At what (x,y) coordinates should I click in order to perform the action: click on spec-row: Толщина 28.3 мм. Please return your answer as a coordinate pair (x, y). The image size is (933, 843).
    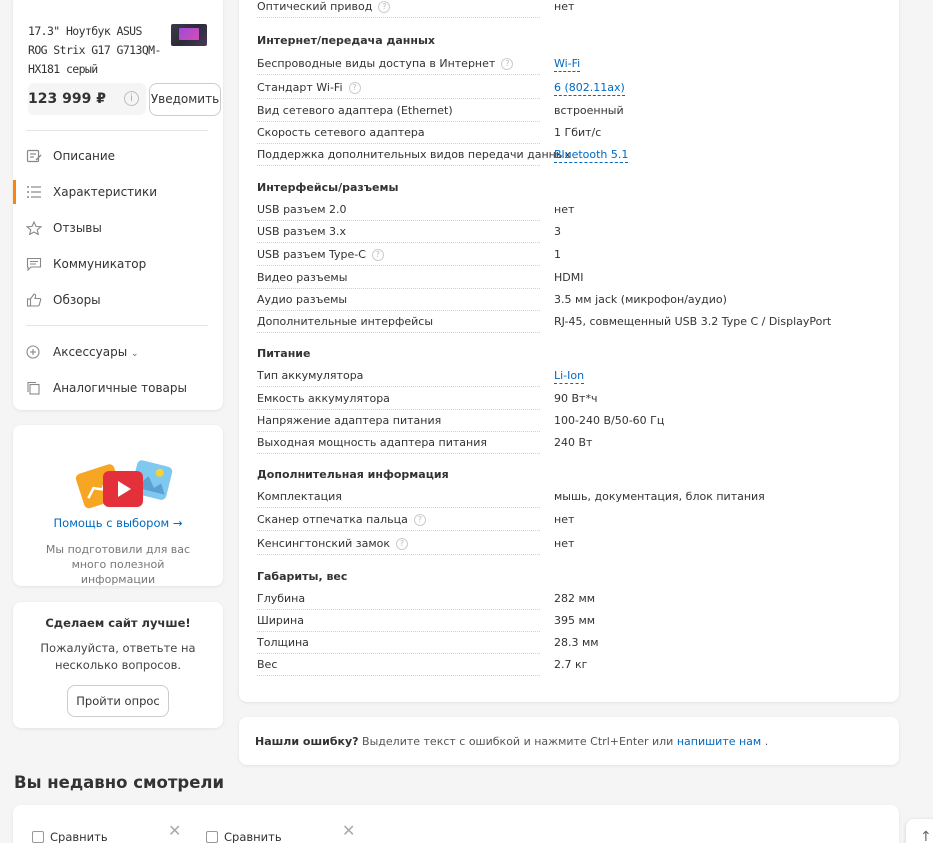
    Looking at the image, I should click on (572, 647).